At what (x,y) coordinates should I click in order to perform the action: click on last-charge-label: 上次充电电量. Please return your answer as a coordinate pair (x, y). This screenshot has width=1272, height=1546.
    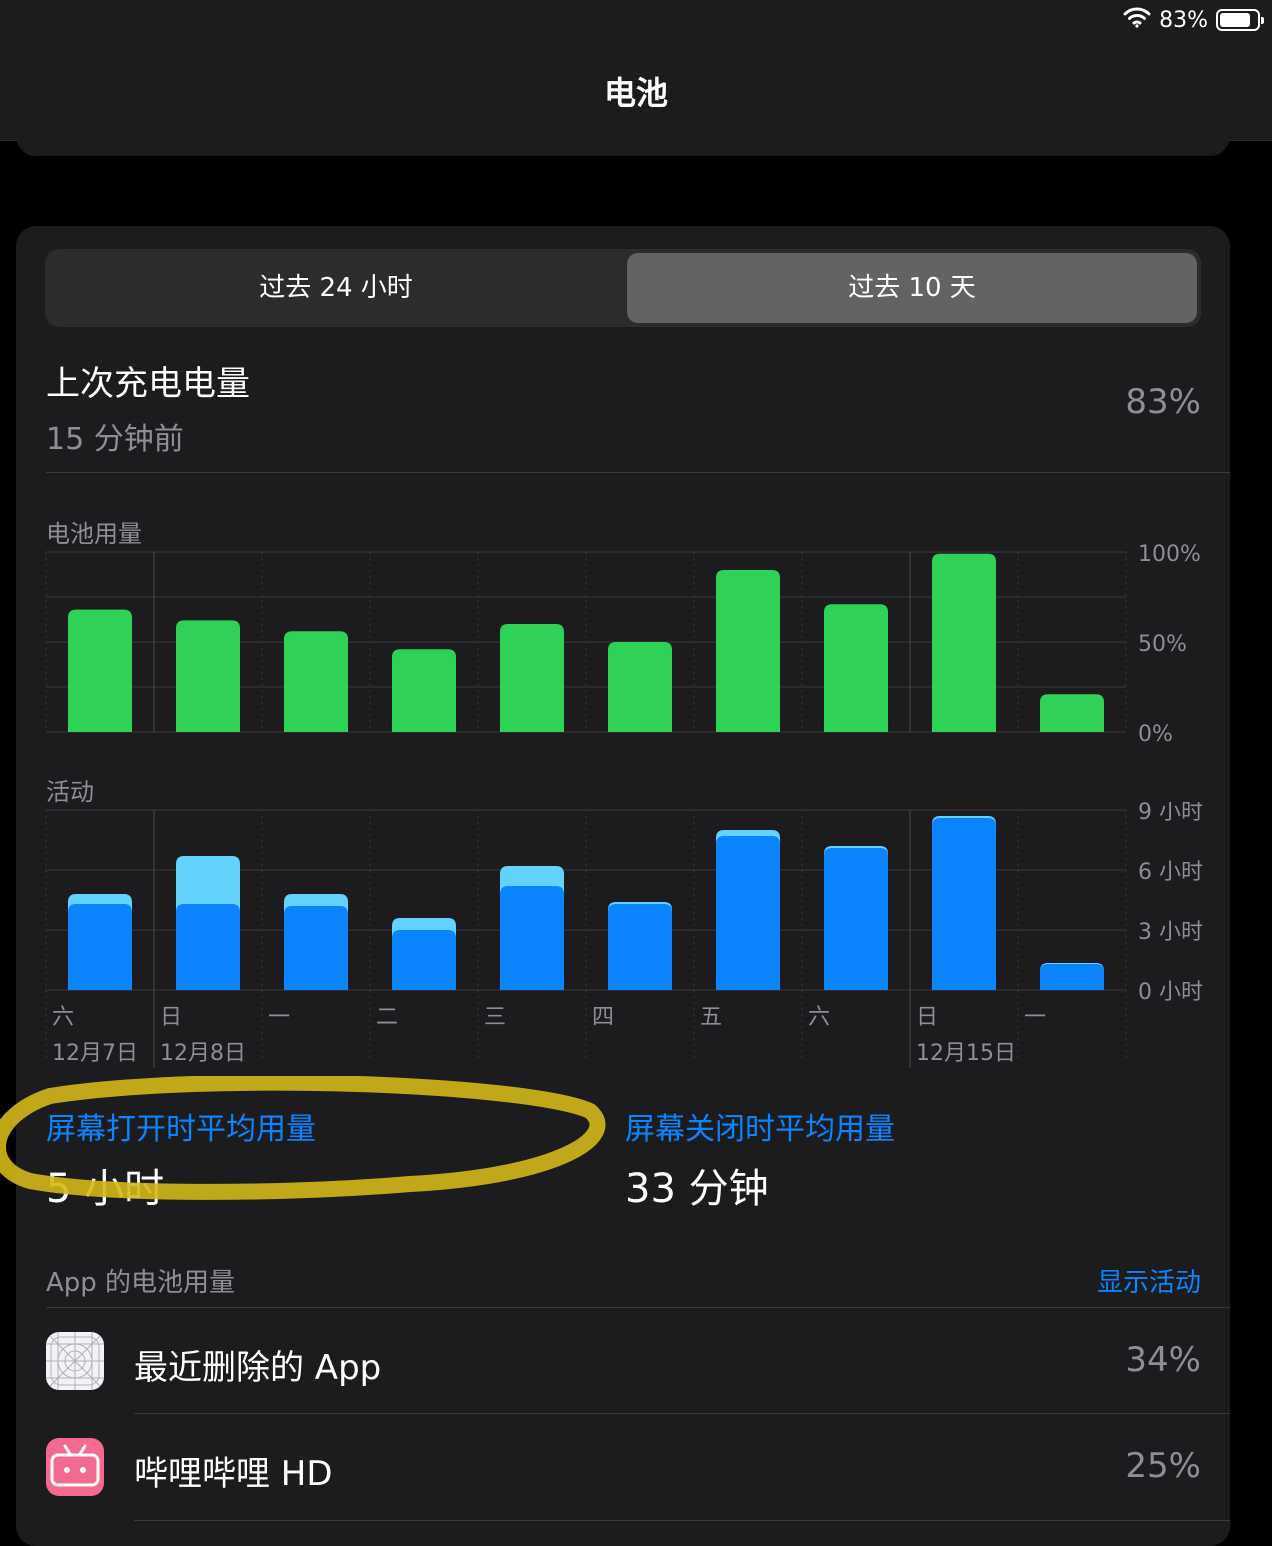
    Looking at the image, I should click on (148, 384).